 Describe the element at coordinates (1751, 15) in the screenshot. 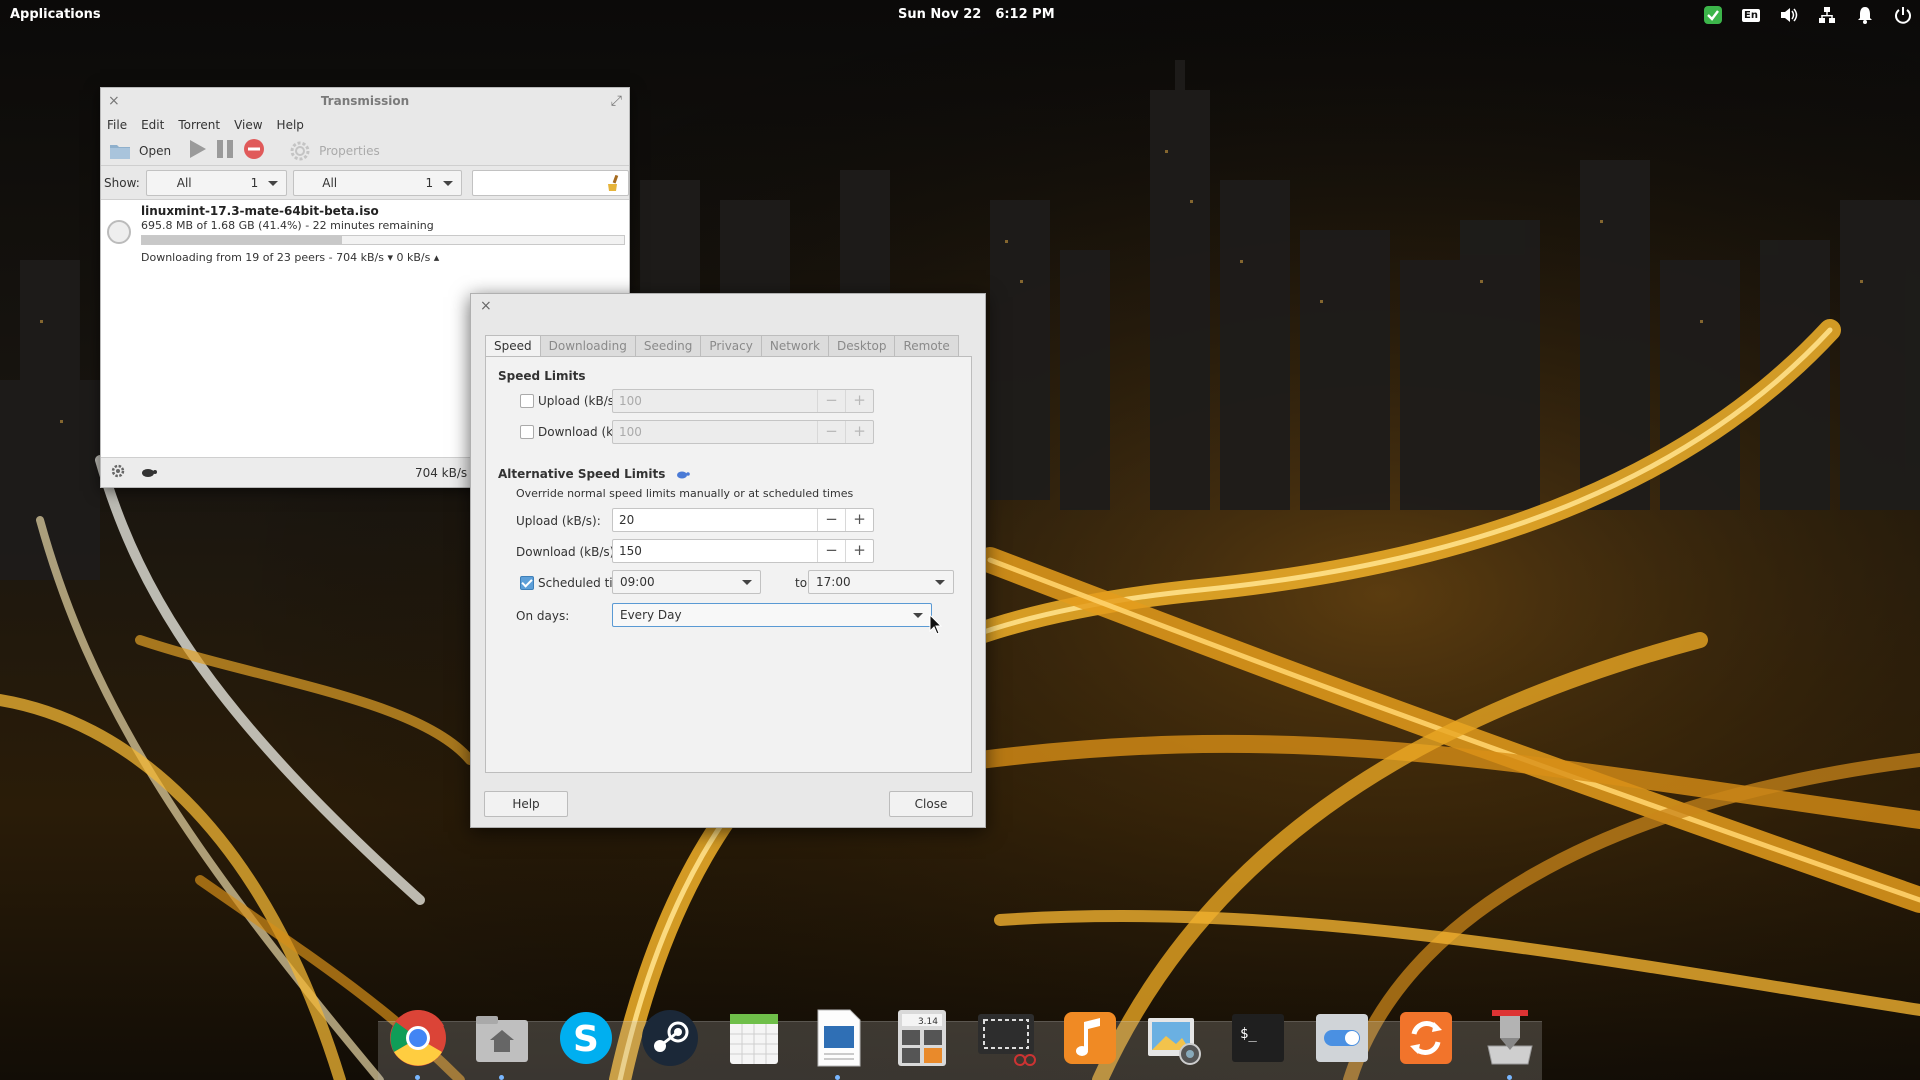

I see `keyboard-layout-indicator: En` at that location.